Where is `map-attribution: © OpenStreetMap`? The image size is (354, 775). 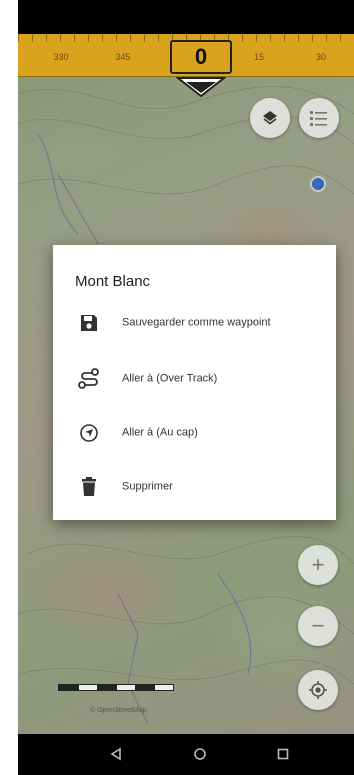 map-attribution: © OpenStreetMap is located at coordinates (118, 710).